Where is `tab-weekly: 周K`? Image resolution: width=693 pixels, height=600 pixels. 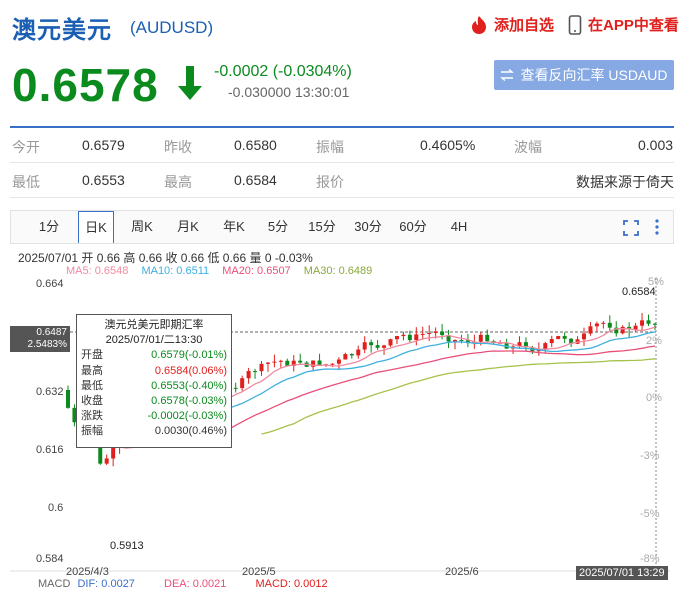
tab-weekly: 周K is located at coordinates (142, 227).